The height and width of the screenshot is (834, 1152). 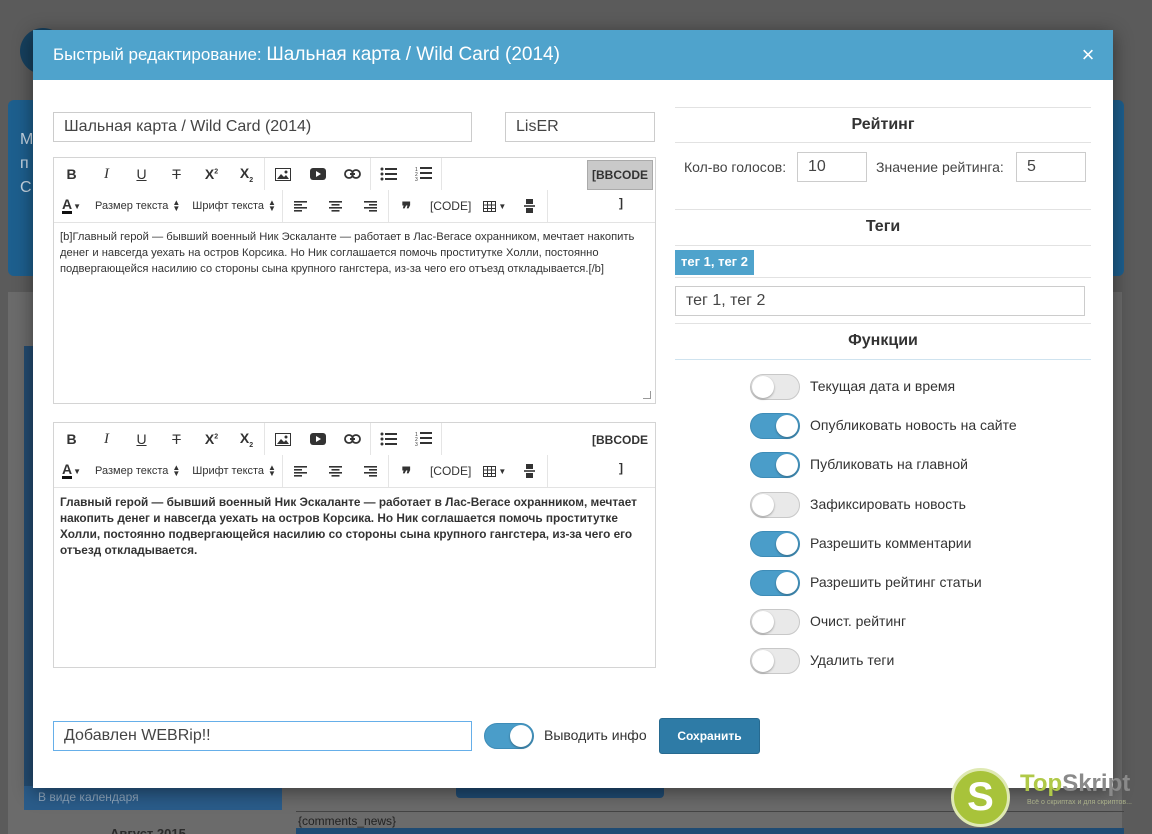 I want to click on link-icon, so click(x=352, y=174).